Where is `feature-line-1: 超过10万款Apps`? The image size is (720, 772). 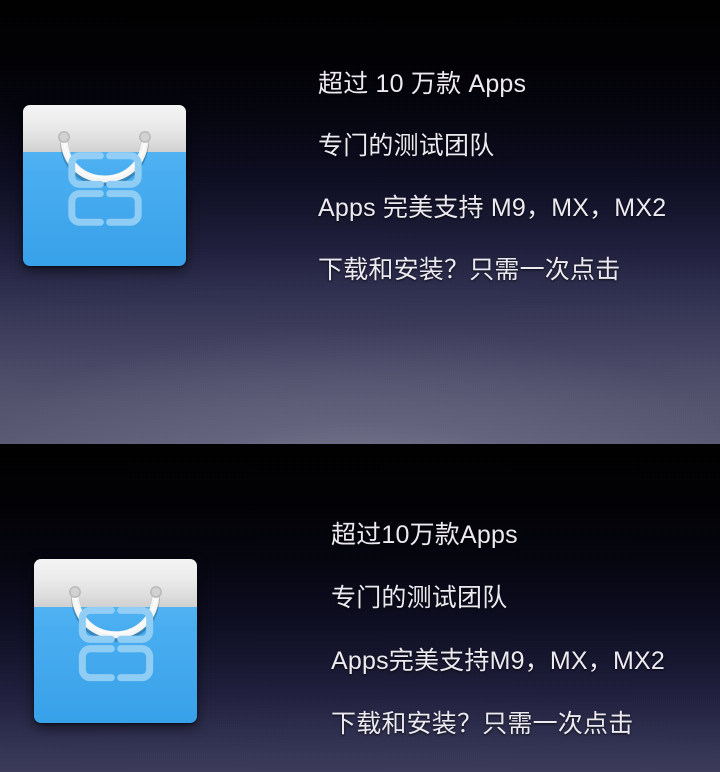 feature-line-1: 超过10万款Apps is located at coordinates (424, 535).